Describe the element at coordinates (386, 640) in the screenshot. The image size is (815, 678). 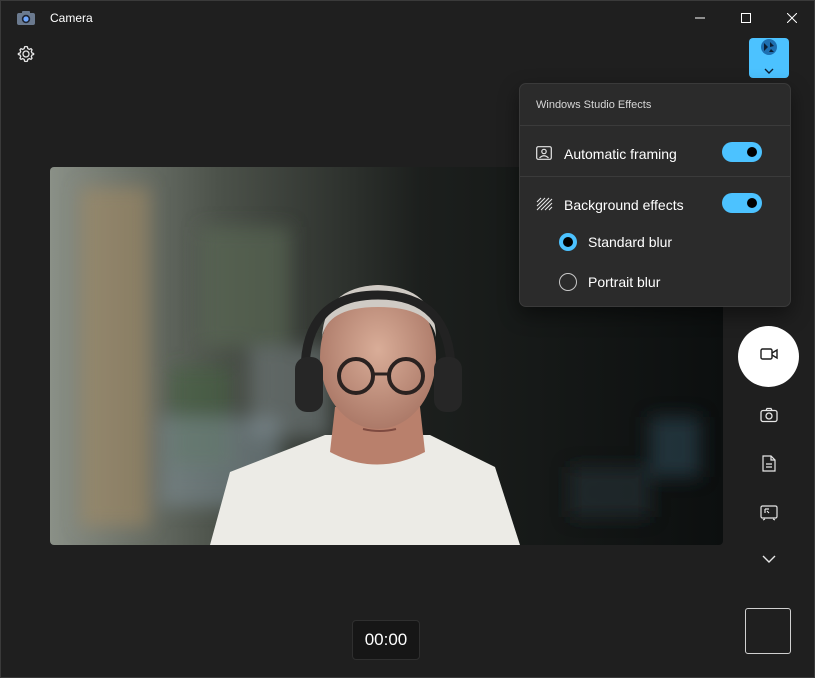
I see `recording-timer: 00:00` at that location.